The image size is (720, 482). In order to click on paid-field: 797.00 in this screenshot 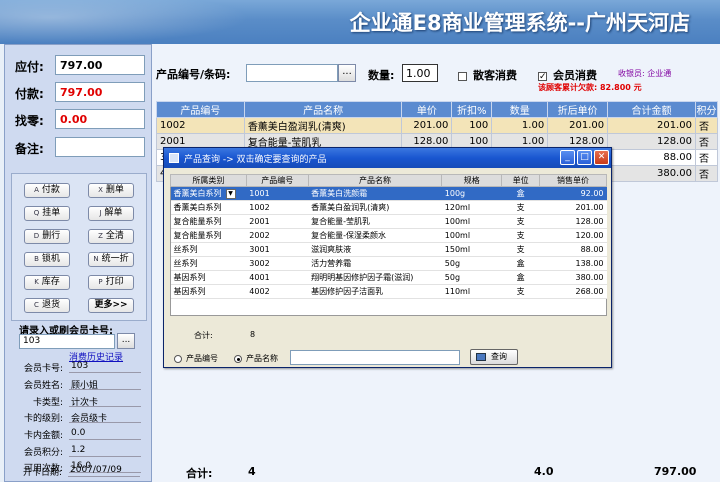, I will do `click(100, 92)`.